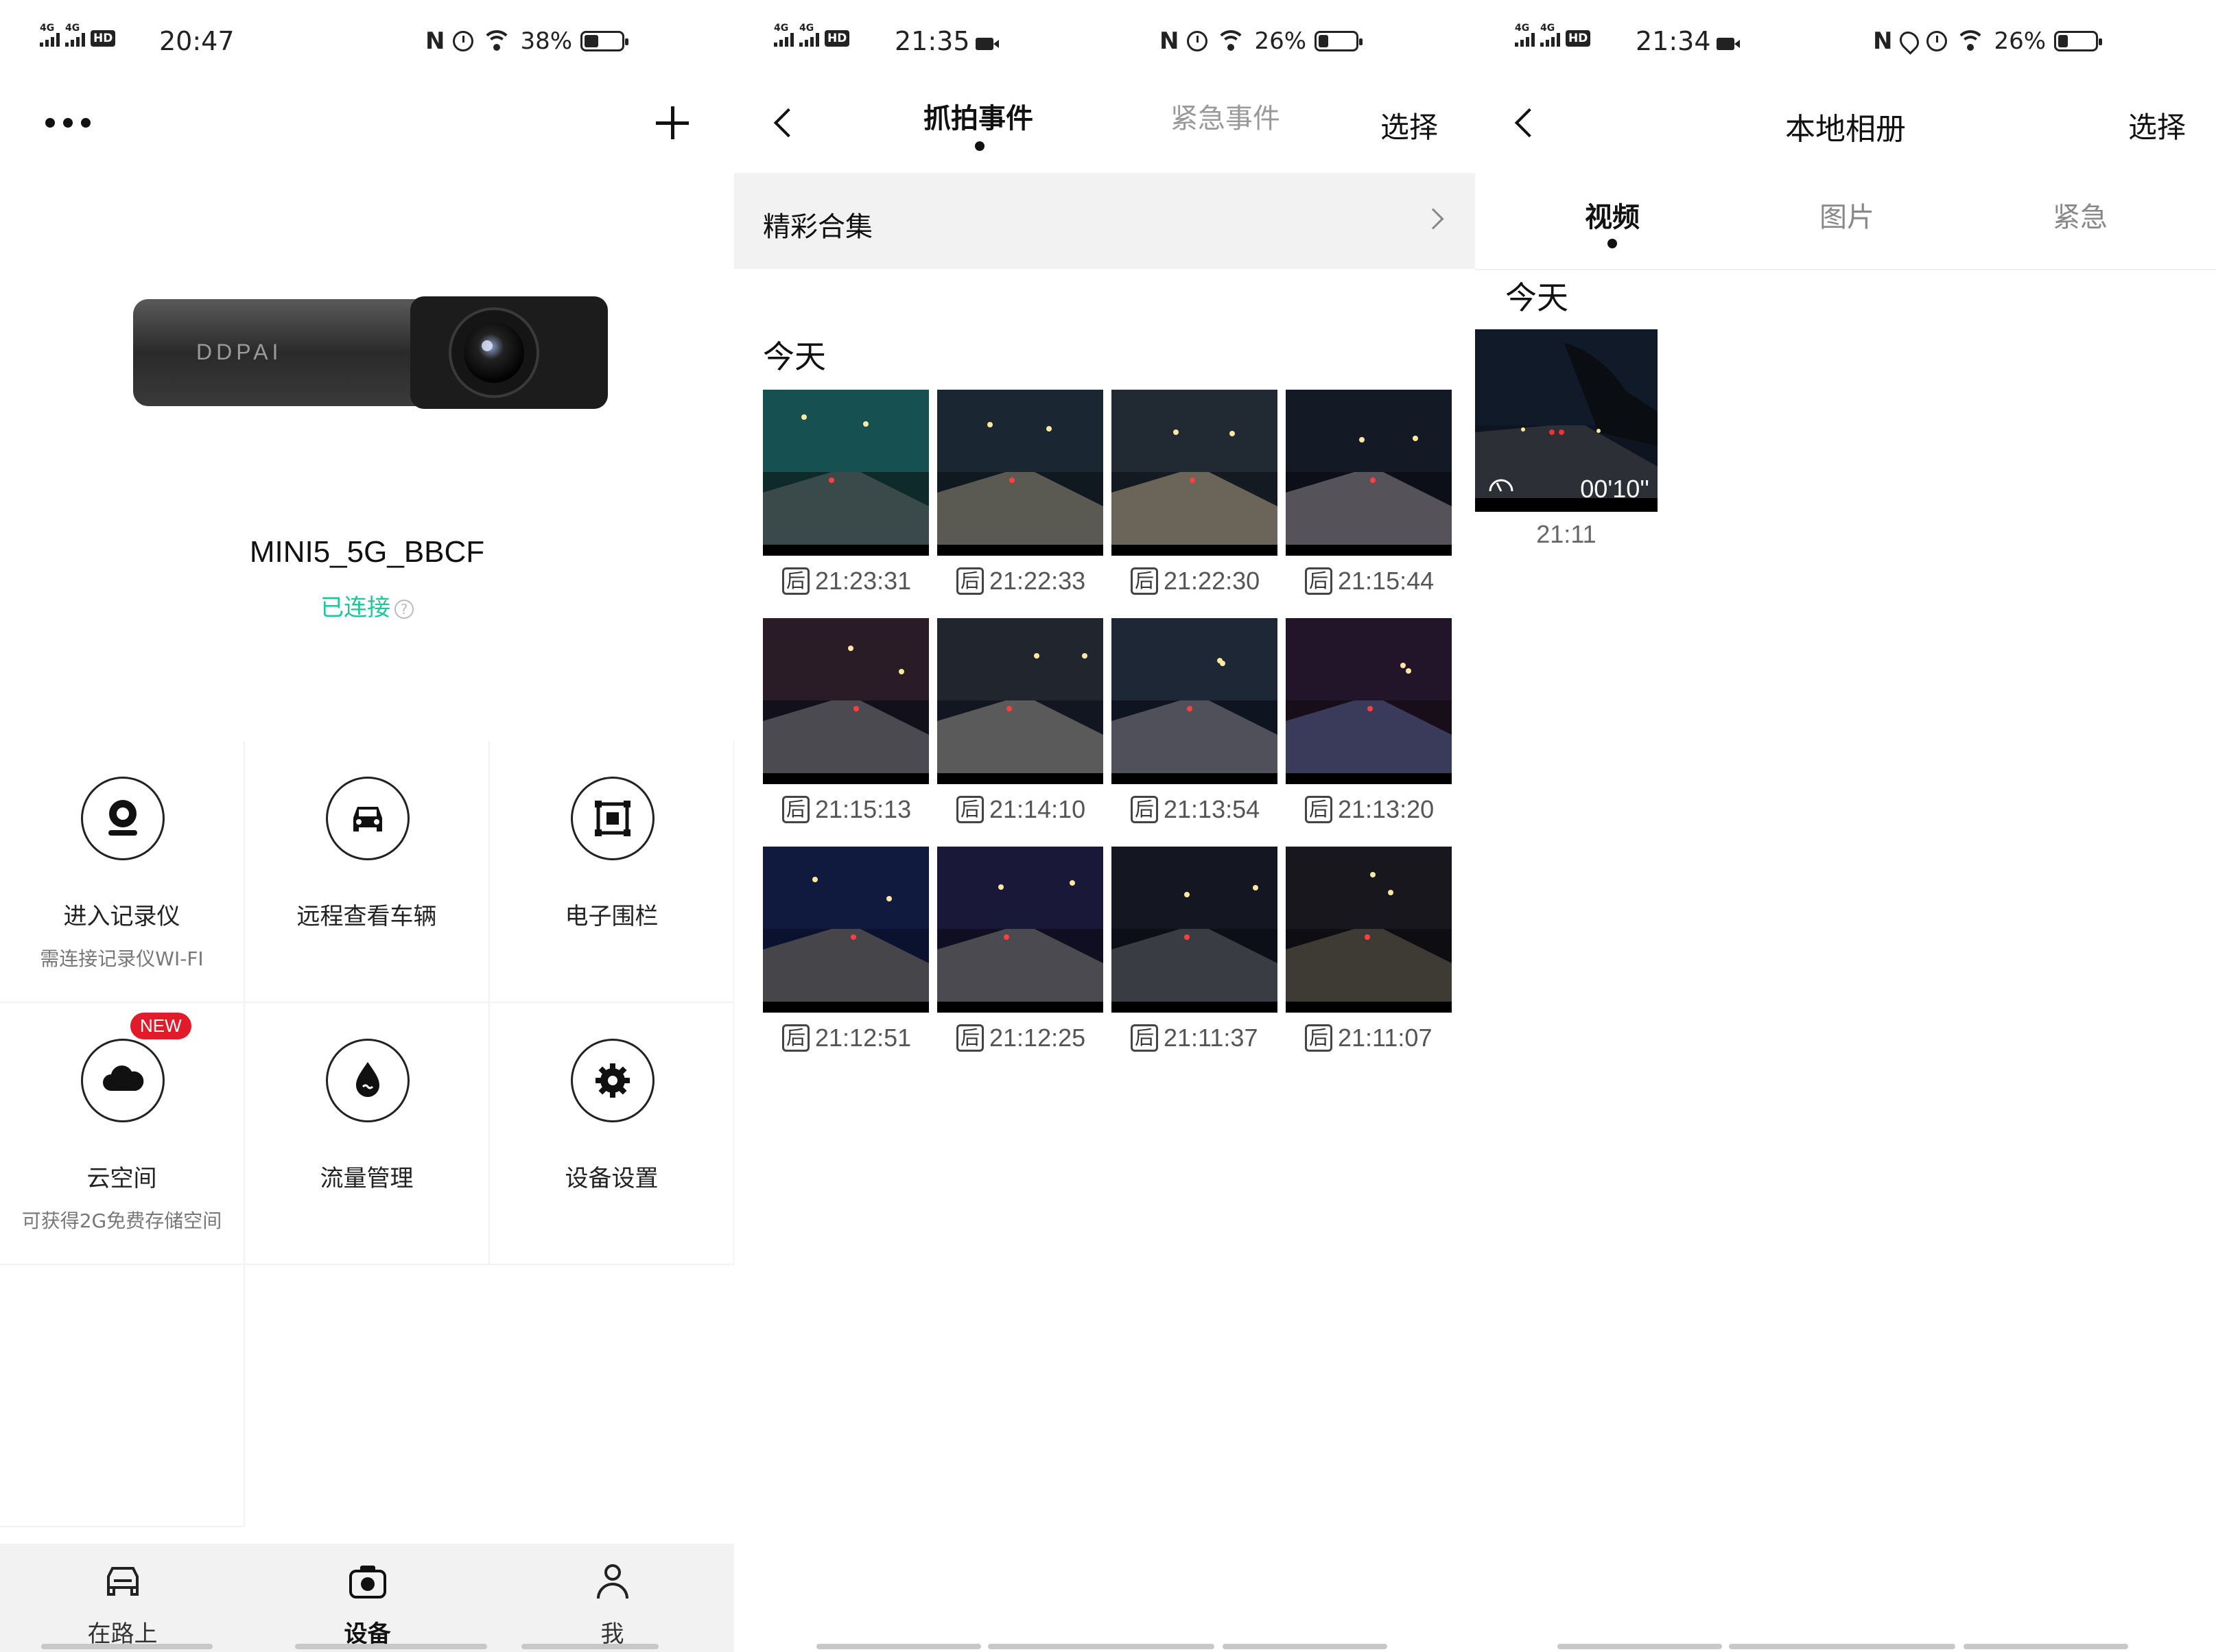 This screenshot has width=2216, height=1652. I want to click on tab-me: 我, so click(612, 1598).